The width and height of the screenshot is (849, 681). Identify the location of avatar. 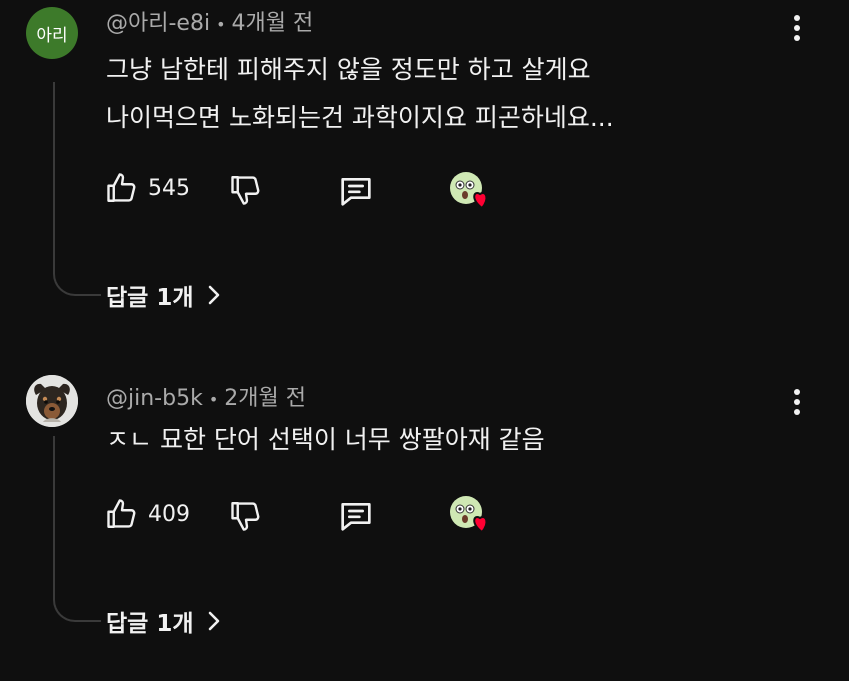
(52, 401).